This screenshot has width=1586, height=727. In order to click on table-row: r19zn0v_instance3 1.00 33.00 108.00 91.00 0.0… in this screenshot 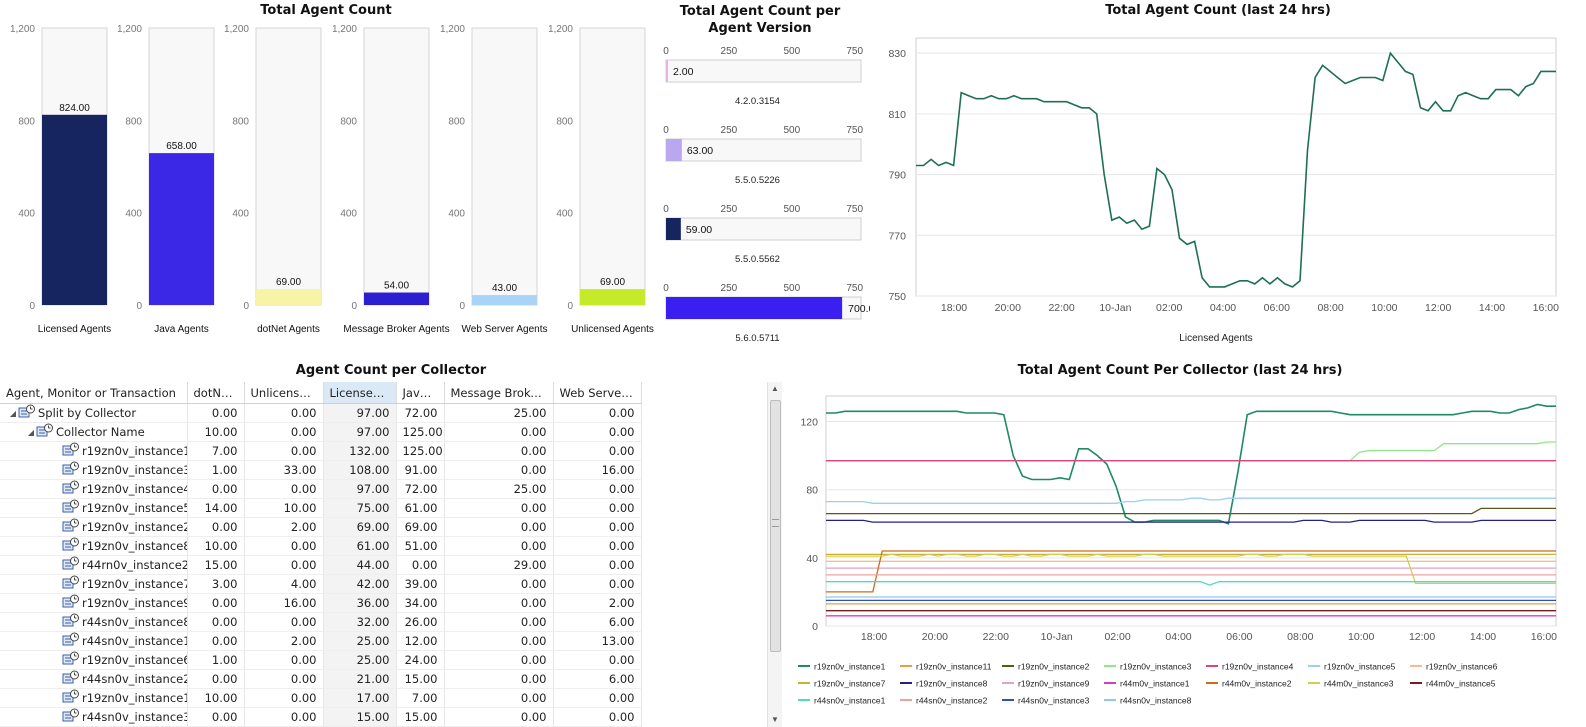, I will do `click(321, 470)`.